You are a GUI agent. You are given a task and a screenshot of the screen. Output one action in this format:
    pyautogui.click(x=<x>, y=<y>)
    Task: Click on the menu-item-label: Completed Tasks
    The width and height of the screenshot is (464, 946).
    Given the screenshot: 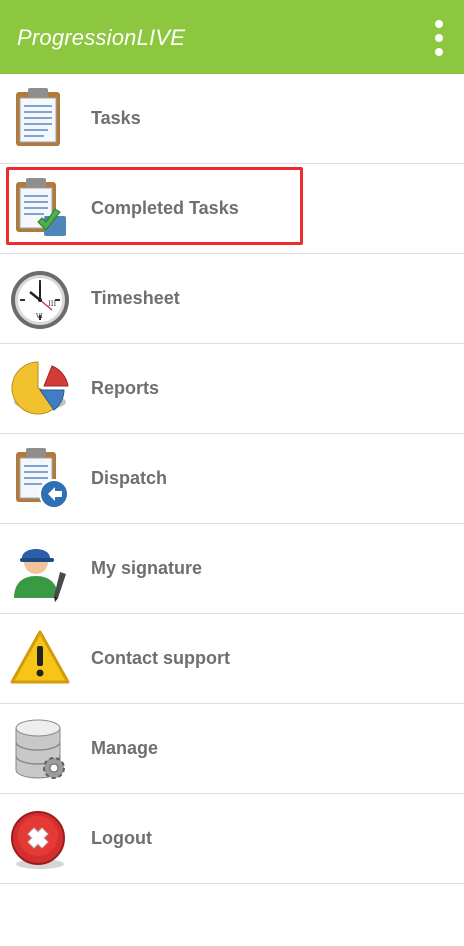 What is the action you would take?
    pyautogui.click(x=165, y=208)
    